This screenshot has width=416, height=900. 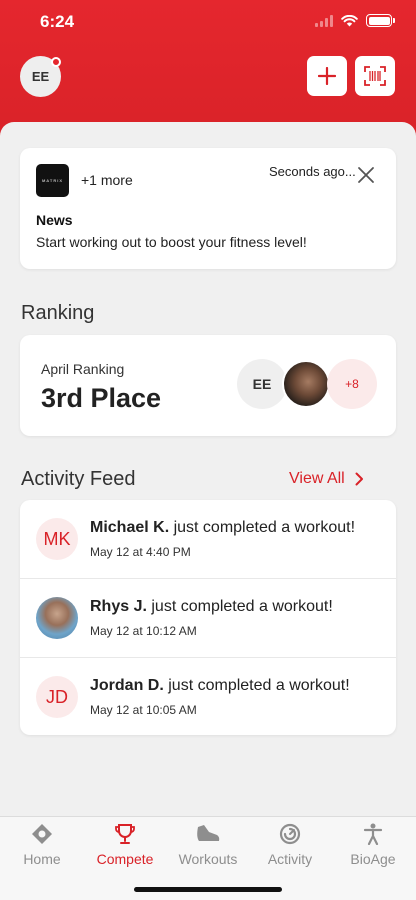 What do you see at coordinates (208, 889) in the screenshot?
I see `home-indicator` at bounding box center [208, 889].